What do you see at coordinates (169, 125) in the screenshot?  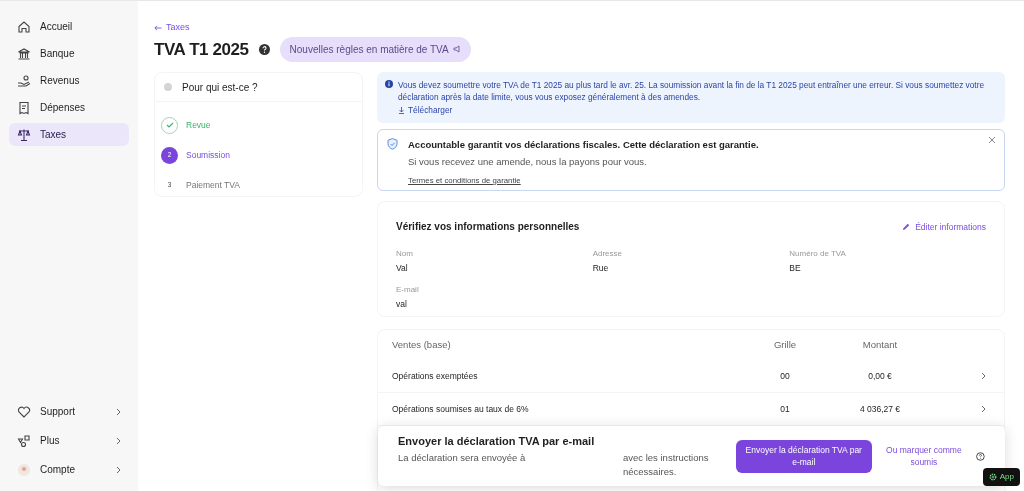 I see `step-done-icon` at bounding box center [169, 125].